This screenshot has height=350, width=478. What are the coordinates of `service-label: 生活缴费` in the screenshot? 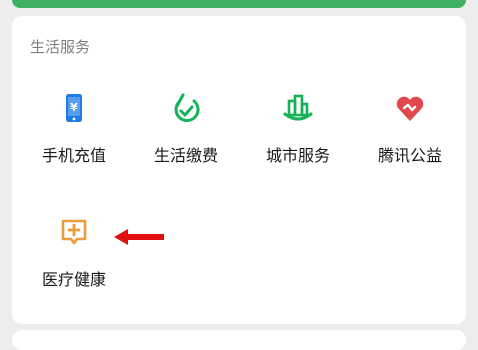 It's located at (185, 155).